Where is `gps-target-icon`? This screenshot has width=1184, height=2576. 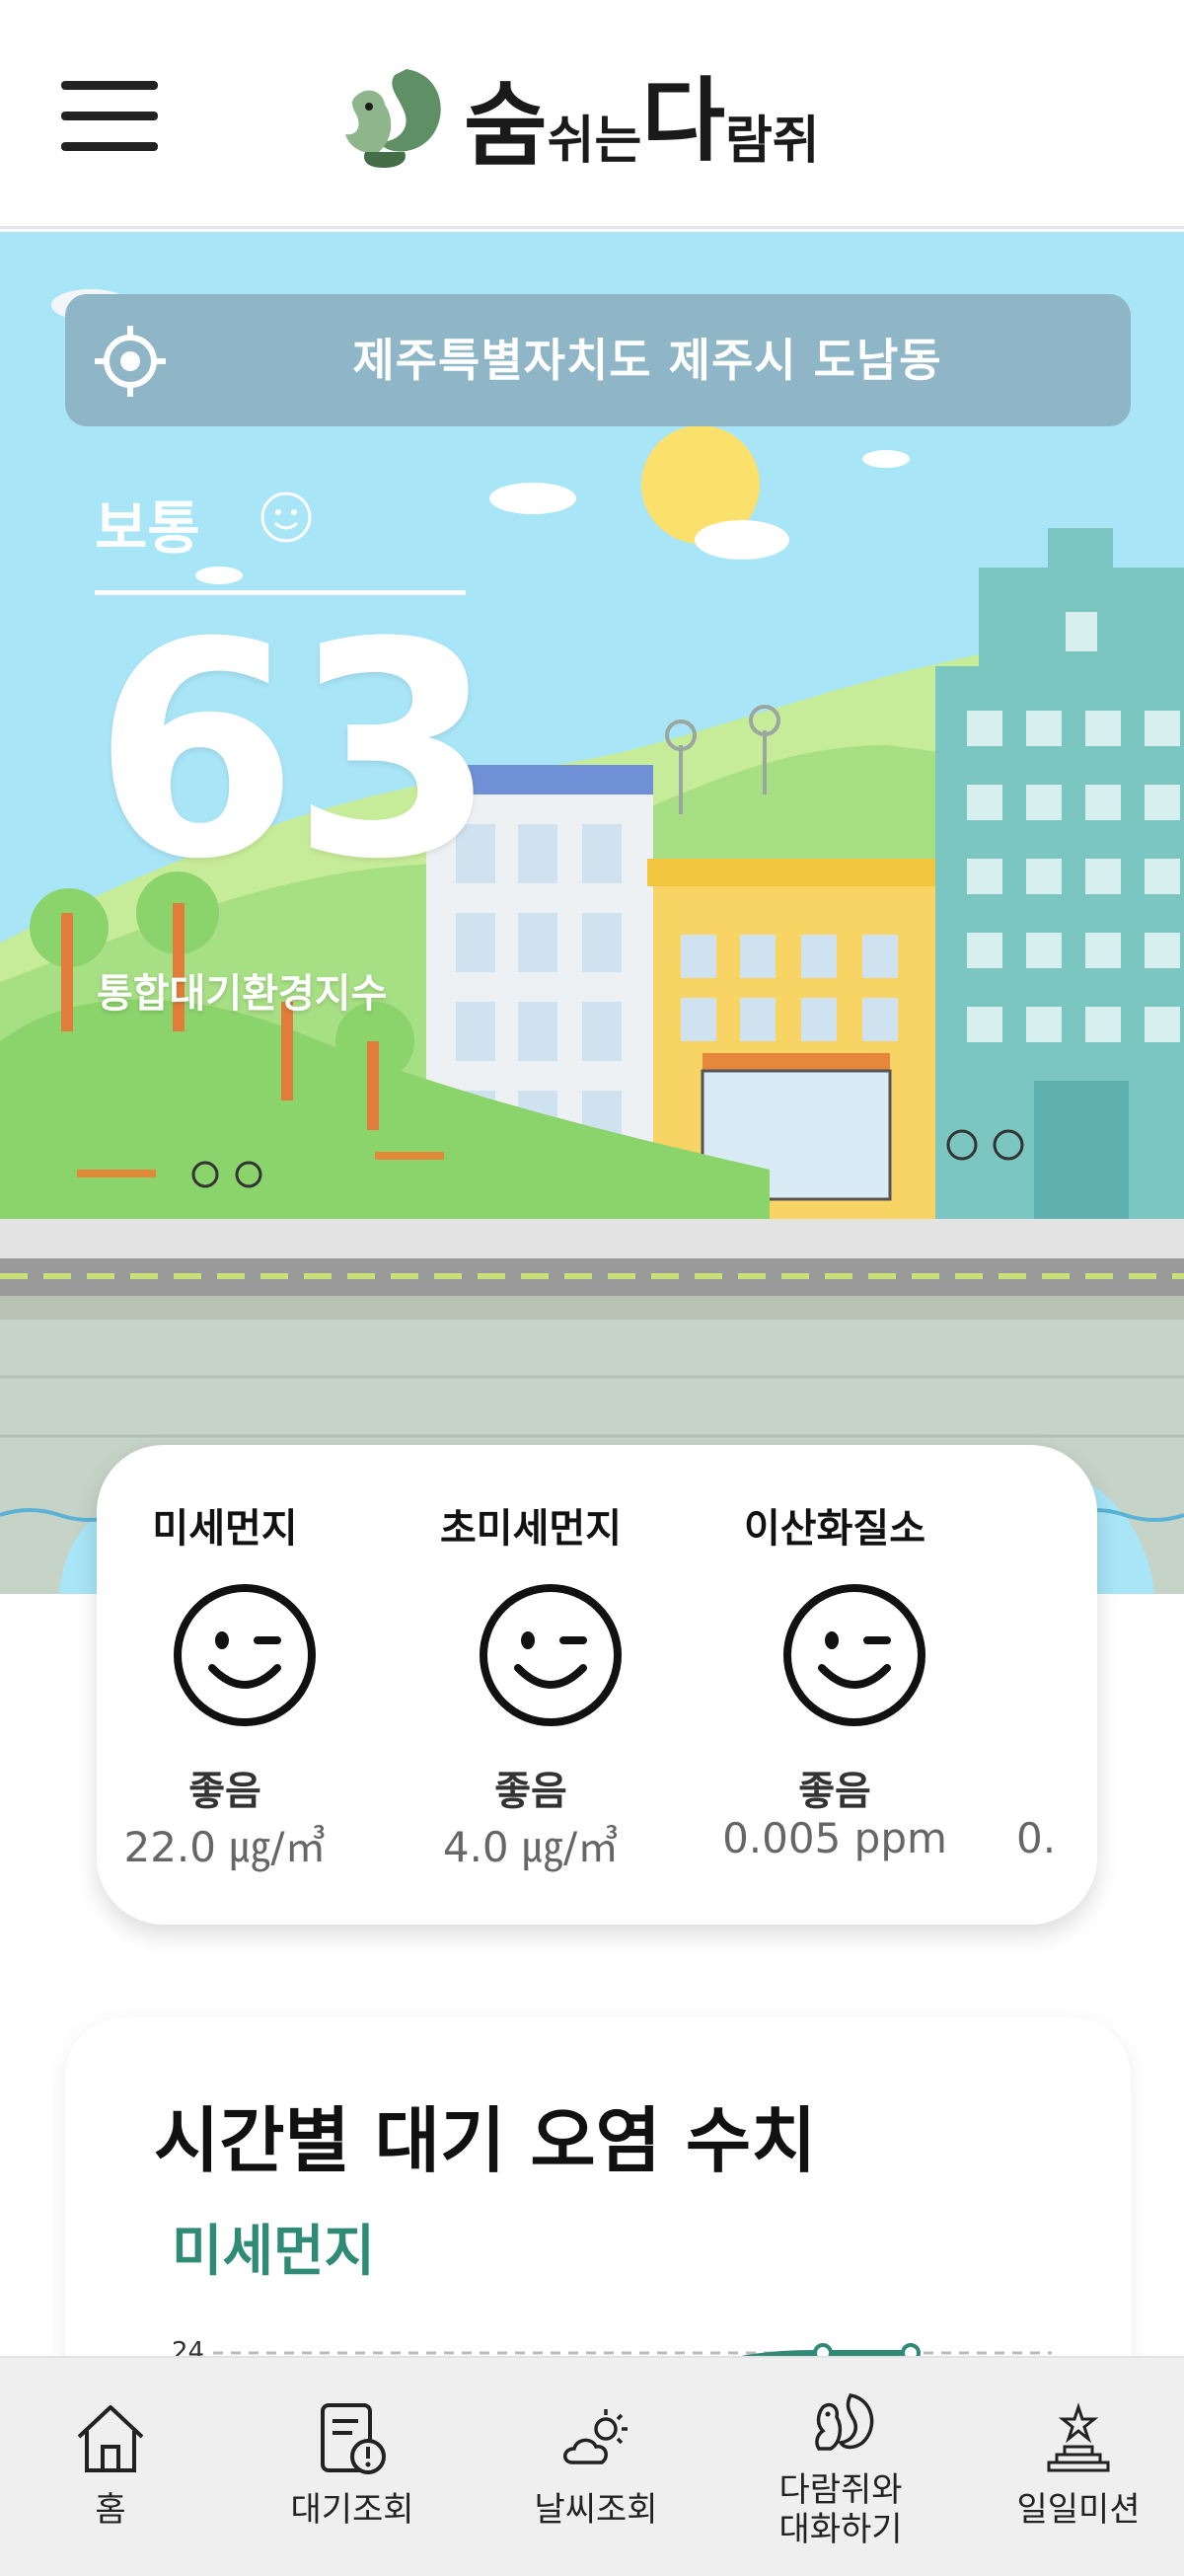
gps-target-icon is located at coordinates (130, 361).